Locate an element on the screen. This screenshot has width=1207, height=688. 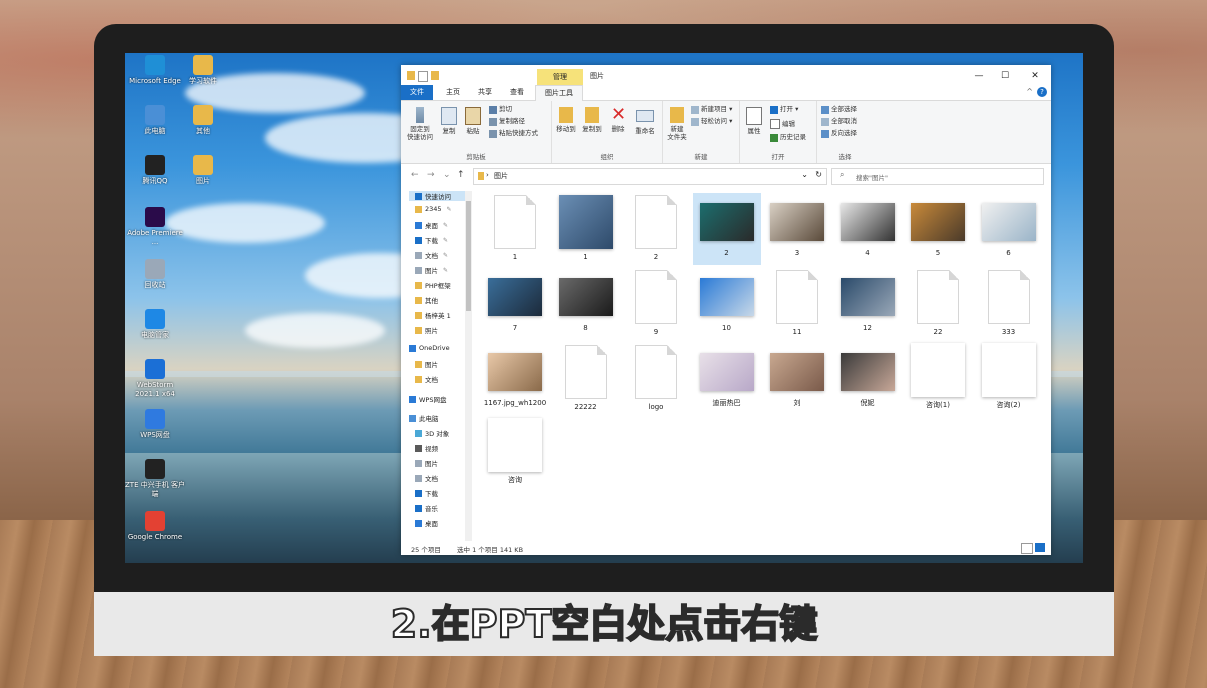
properties-button: 属性 is located at coordinates (754, 121).